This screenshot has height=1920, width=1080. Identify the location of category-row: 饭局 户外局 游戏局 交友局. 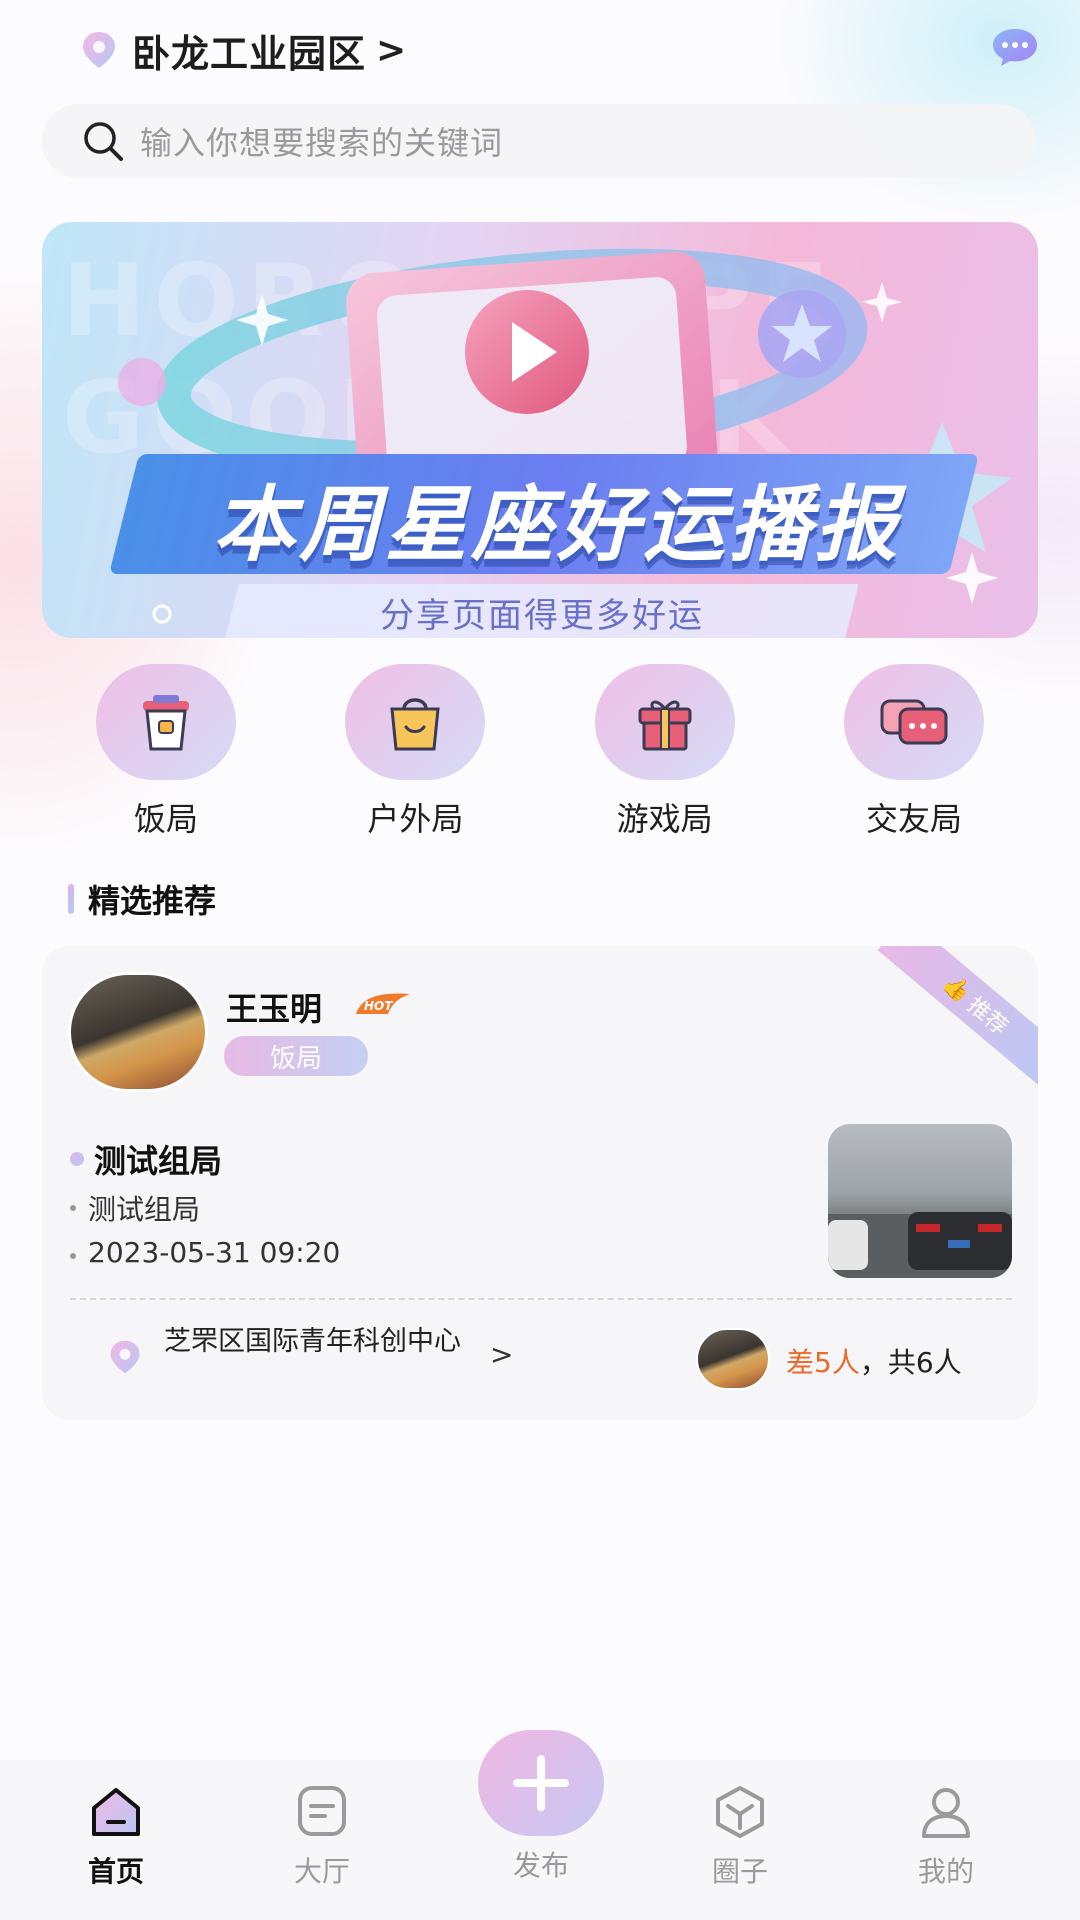
(540, 752).